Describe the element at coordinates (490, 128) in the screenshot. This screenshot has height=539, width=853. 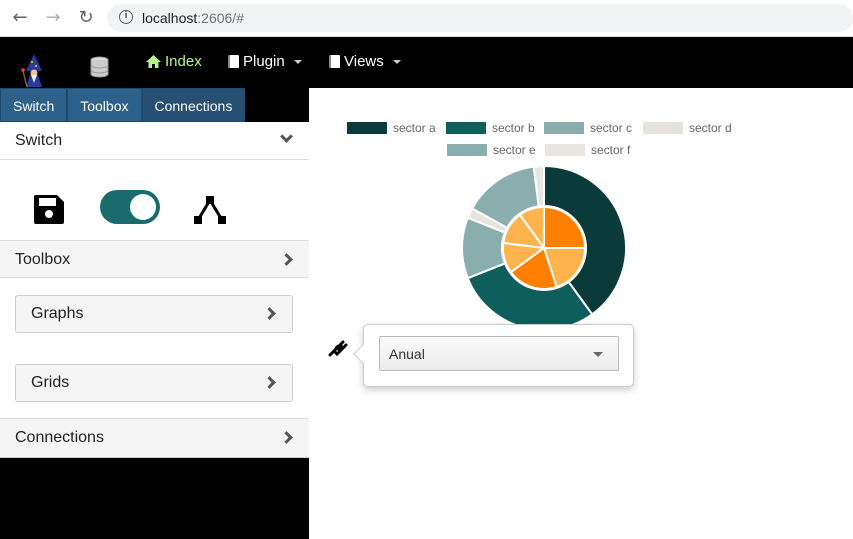
I see `legend-item: sector b` at that location.